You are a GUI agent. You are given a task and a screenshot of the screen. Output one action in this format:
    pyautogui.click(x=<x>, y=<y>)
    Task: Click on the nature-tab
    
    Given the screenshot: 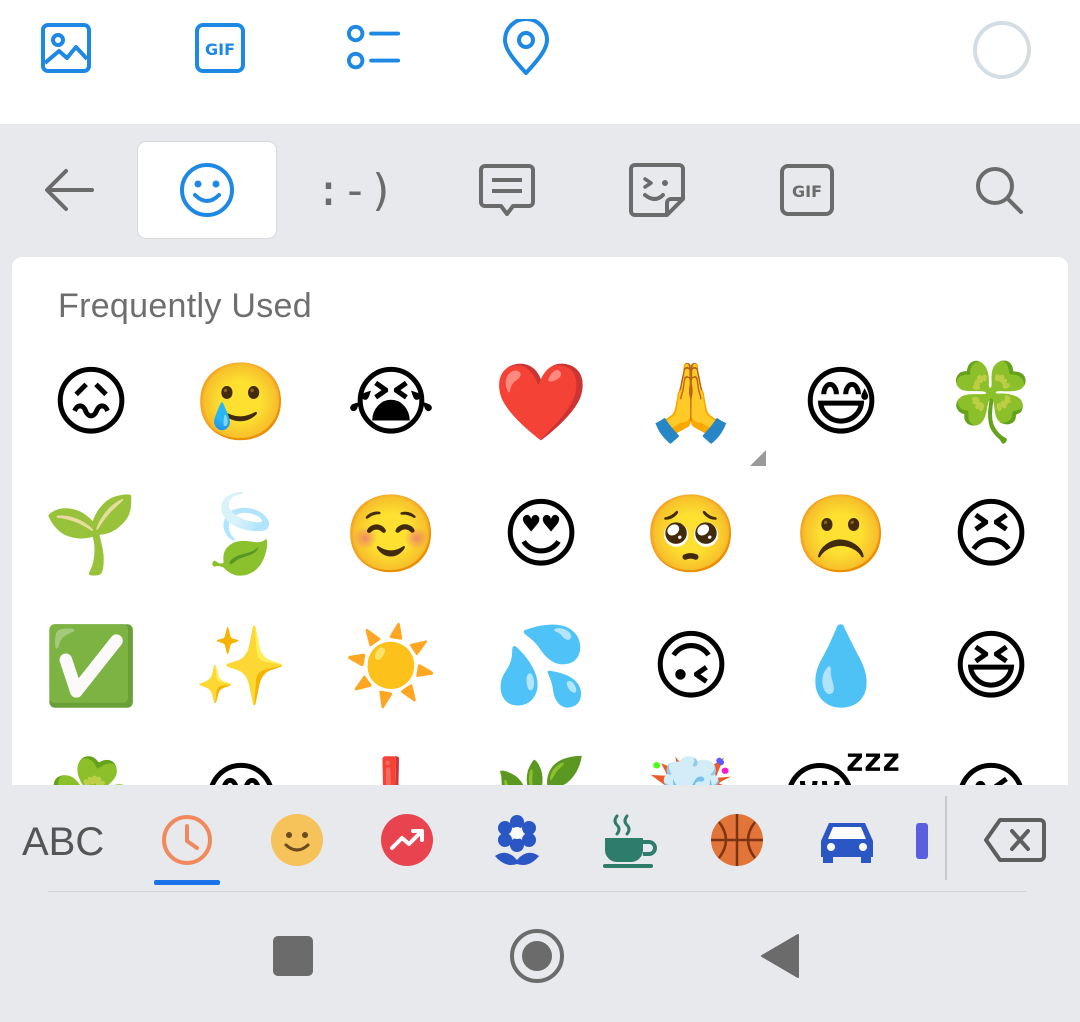 What is the action you would take?
    pyautogui.click(x=517, y=840)
    